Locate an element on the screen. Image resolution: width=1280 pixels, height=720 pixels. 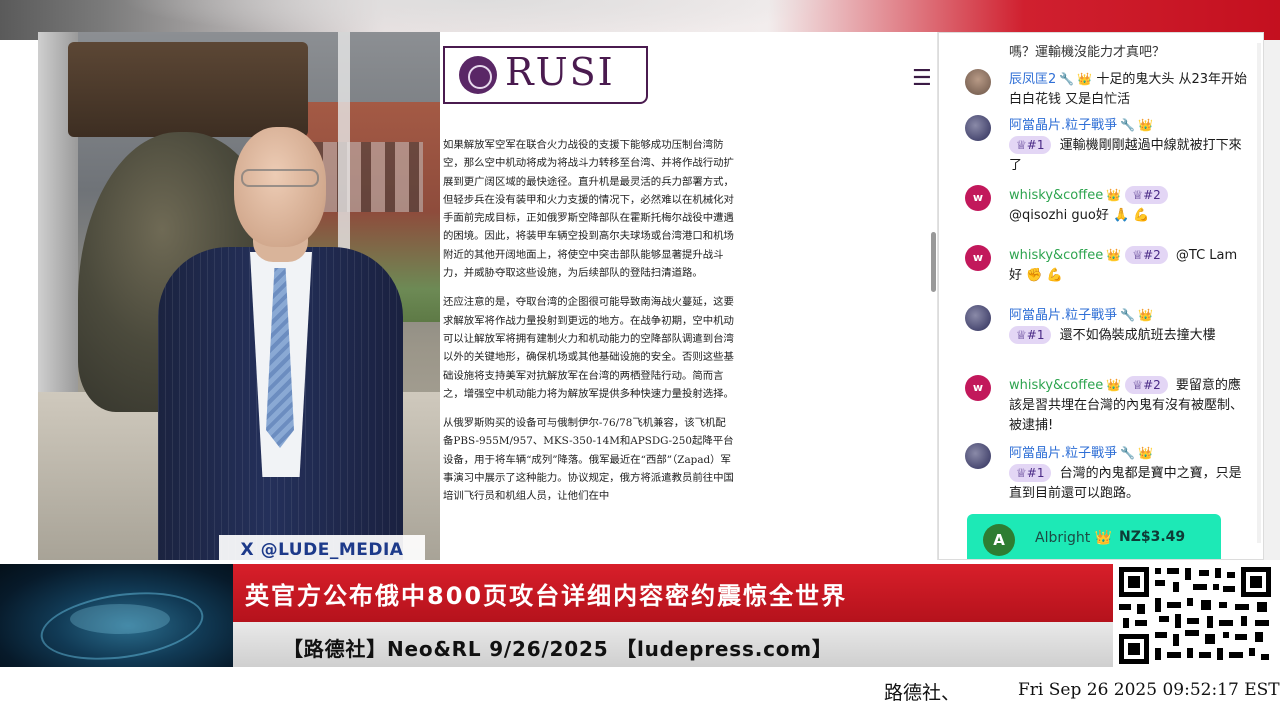
rusi-crest-icon is located at coordinates (478, 75).